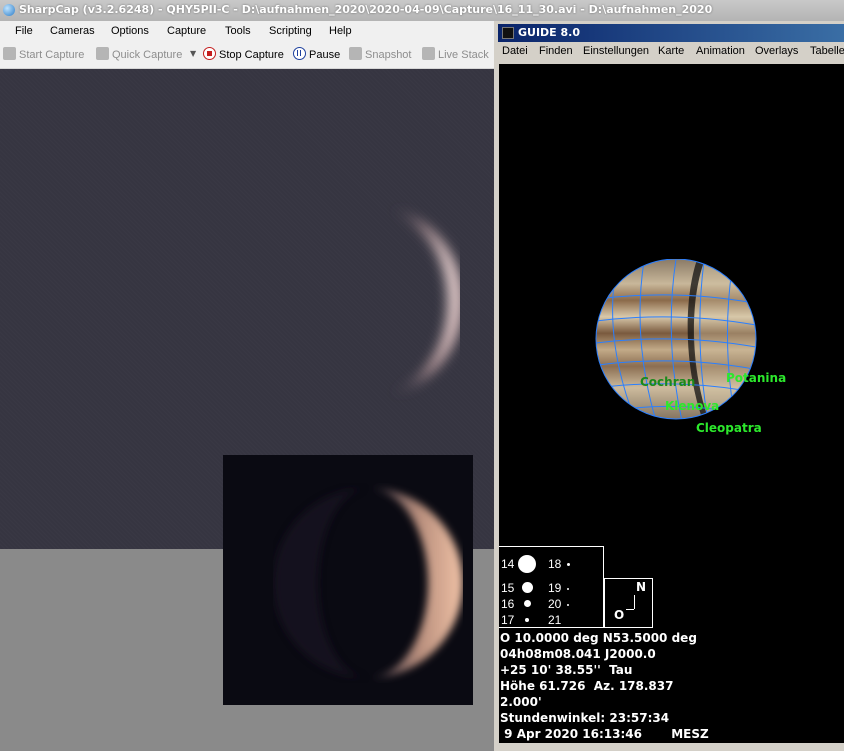 The image size is (844, 751). Describe the element at coordinates (619, 615) in the screenshot. I see `compass-east: O` at that location.